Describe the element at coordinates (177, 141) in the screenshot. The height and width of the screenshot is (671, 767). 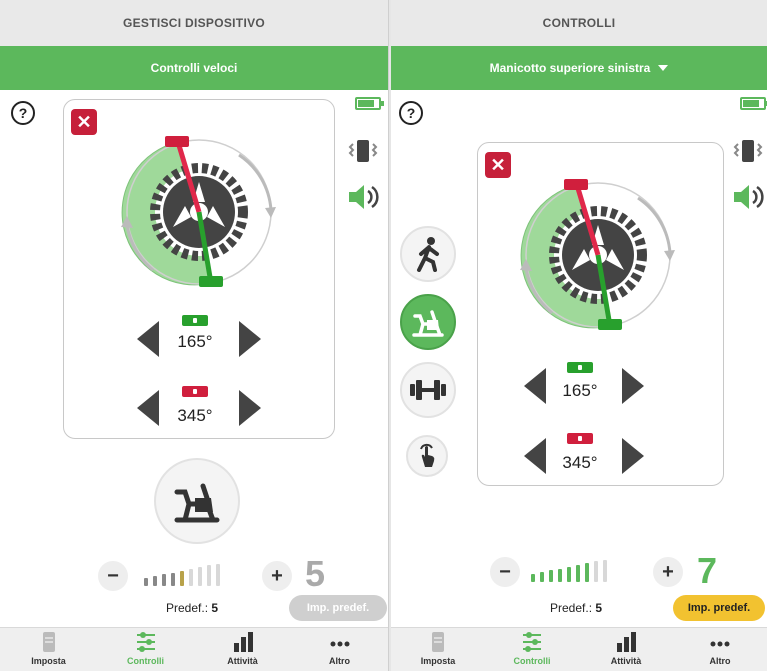
I see `red-handle` at that location.